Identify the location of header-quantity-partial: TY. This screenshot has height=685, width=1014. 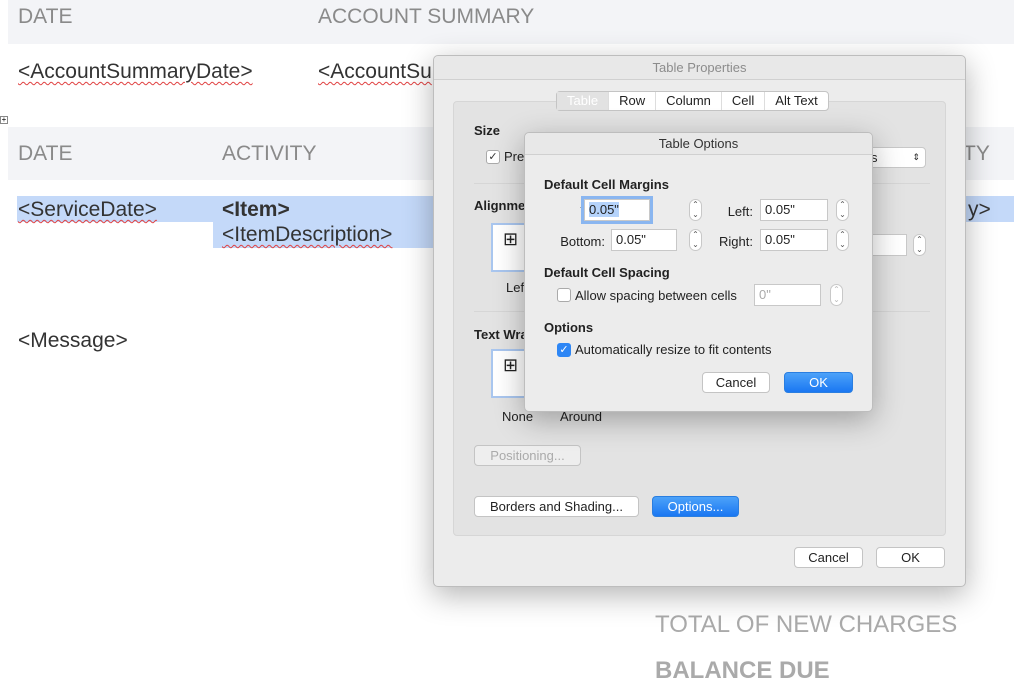
(976, 153).